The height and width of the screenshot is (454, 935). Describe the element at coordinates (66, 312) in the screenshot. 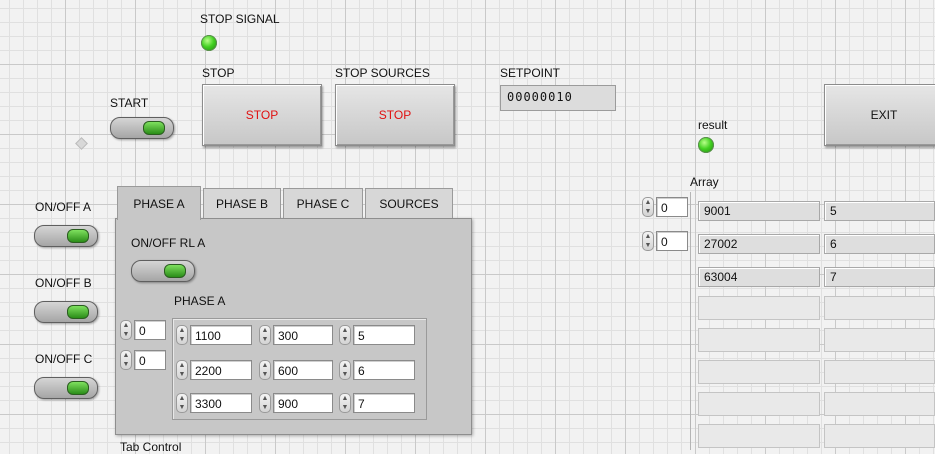

I see `on-off-b-switch` at that location.